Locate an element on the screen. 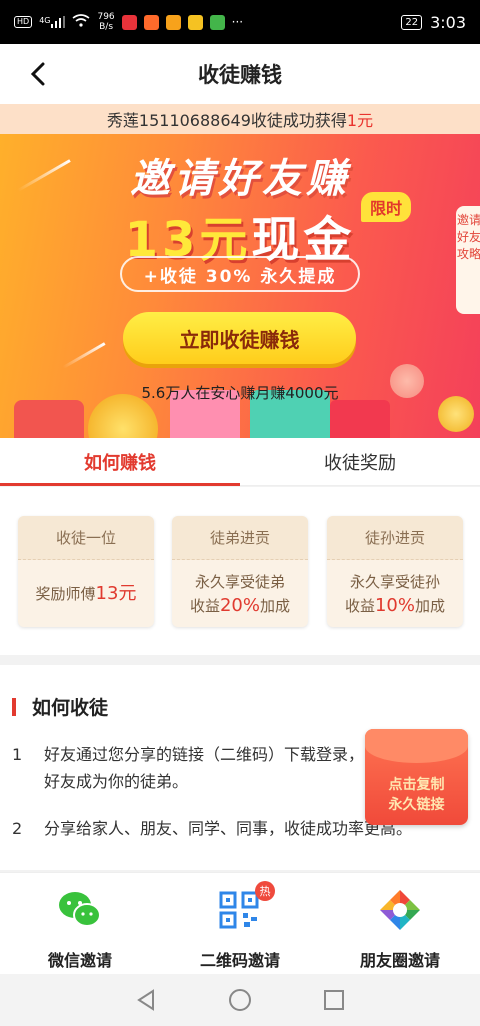 Image resolution: width=480 pixels, height=1026 pixels. reward-card: 徒弟进贡 永久享受徒弟 收益20%加成 is located at coordinates (240, 571).